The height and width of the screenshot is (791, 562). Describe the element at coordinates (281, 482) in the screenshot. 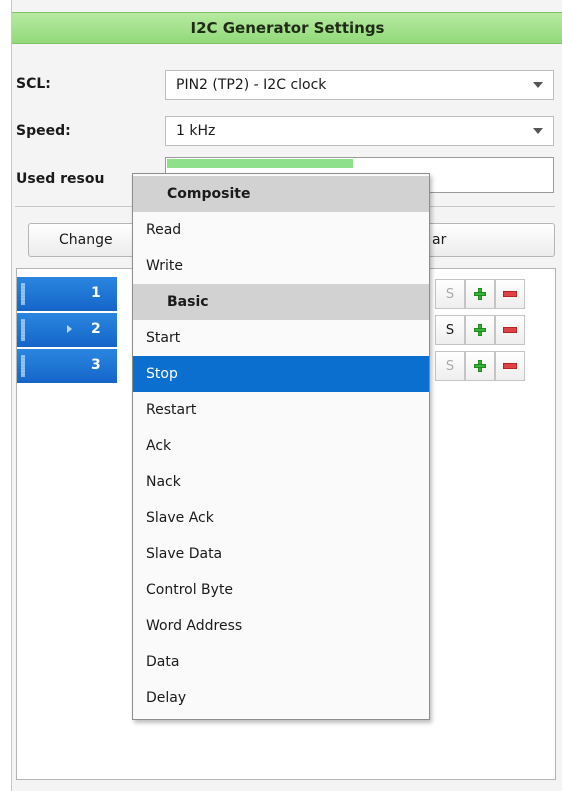

I see `menu-item-nack: Nack` at that location.